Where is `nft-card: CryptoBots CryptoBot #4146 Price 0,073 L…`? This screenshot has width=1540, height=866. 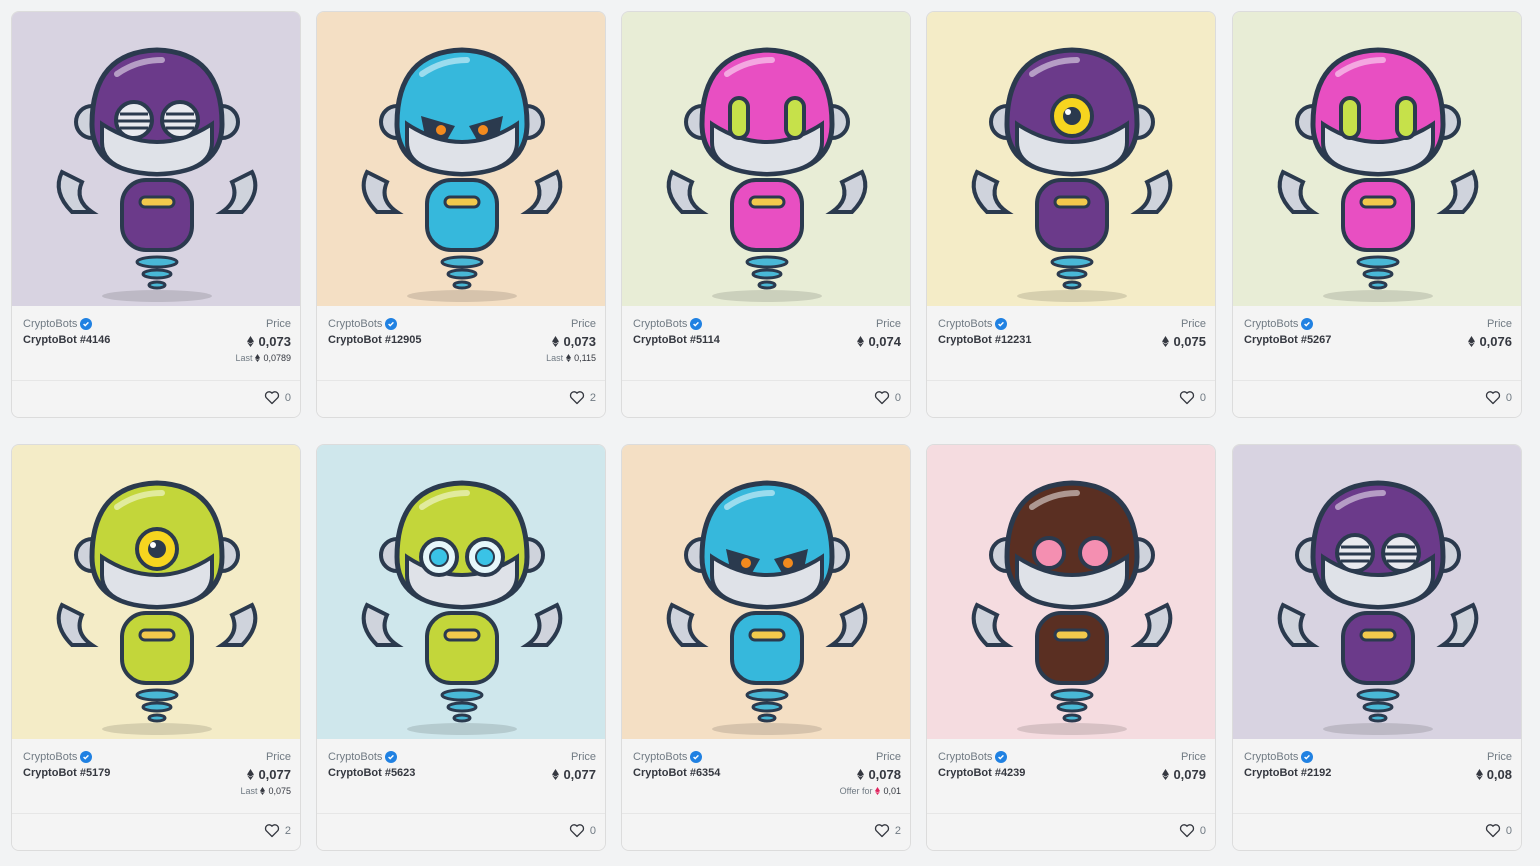 nft-card: CryptoBots CryptoBot #4146 Price 0,073 L… is located at coordinates (156, 214).